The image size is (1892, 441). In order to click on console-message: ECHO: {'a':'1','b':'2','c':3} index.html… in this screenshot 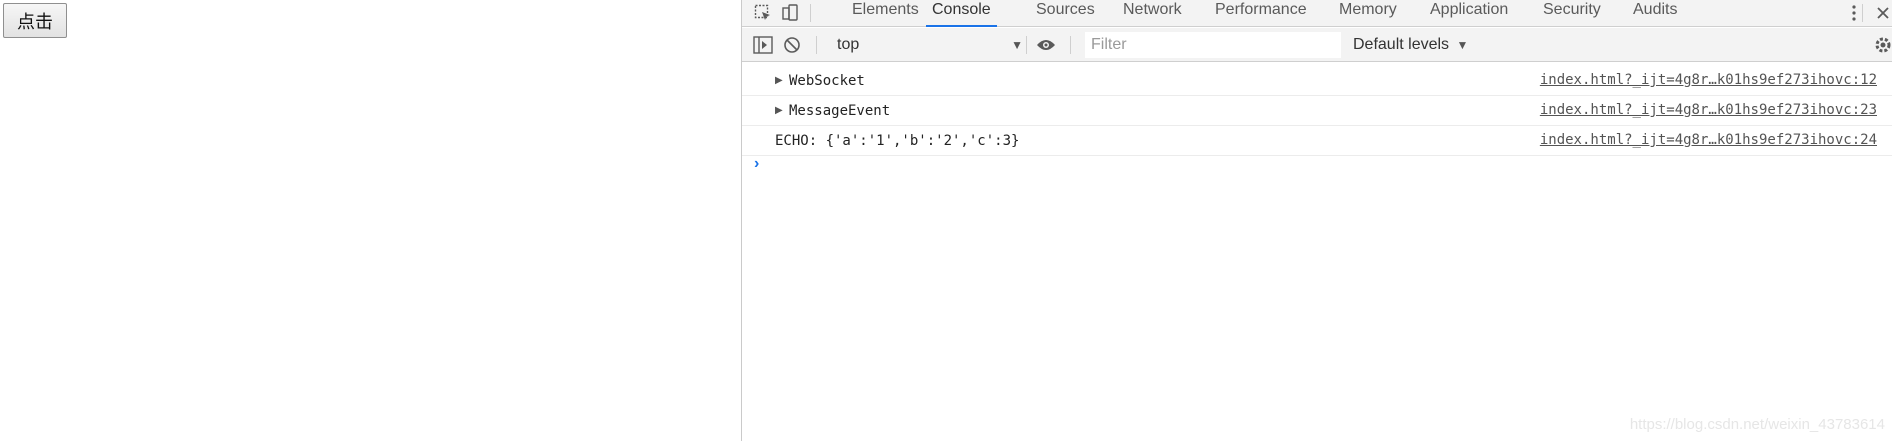, I will do `click(1317, 141)`.